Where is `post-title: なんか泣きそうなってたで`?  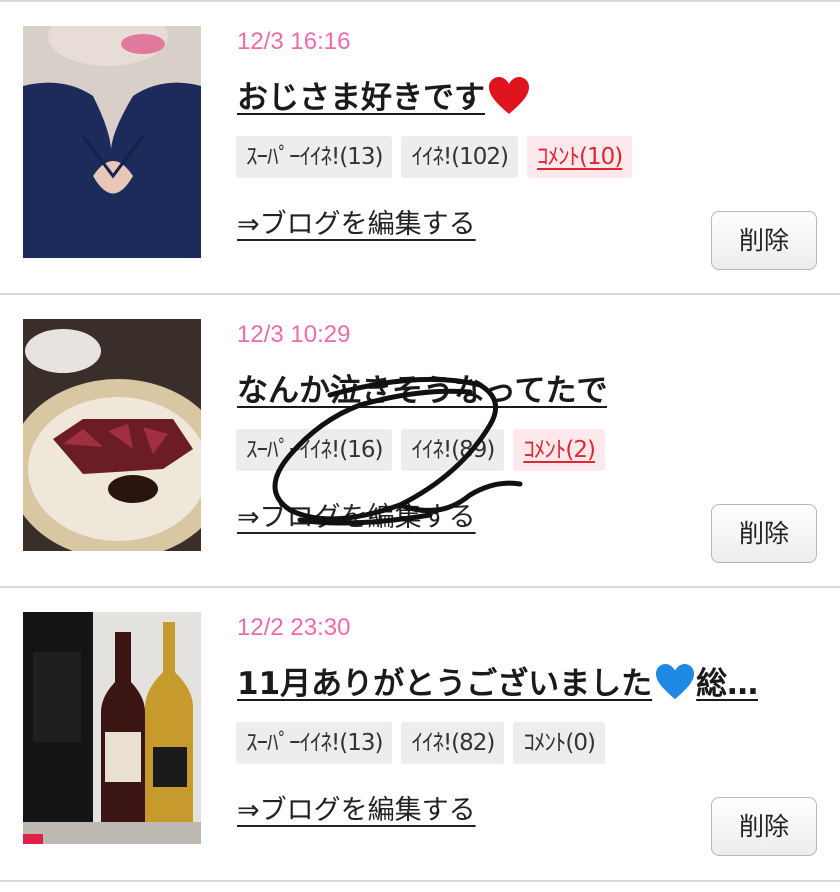 post-title: なんか泣きそうなってたで is located at coordinates (422, 387).